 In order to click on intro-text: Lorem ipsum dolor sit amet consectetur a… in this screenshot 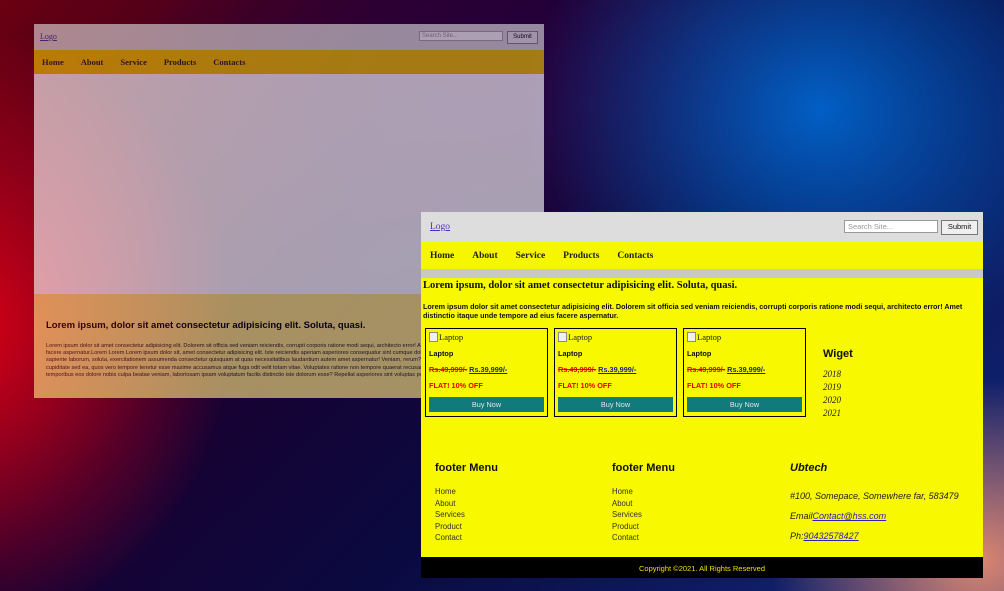, I will do `click(693, 311)`.